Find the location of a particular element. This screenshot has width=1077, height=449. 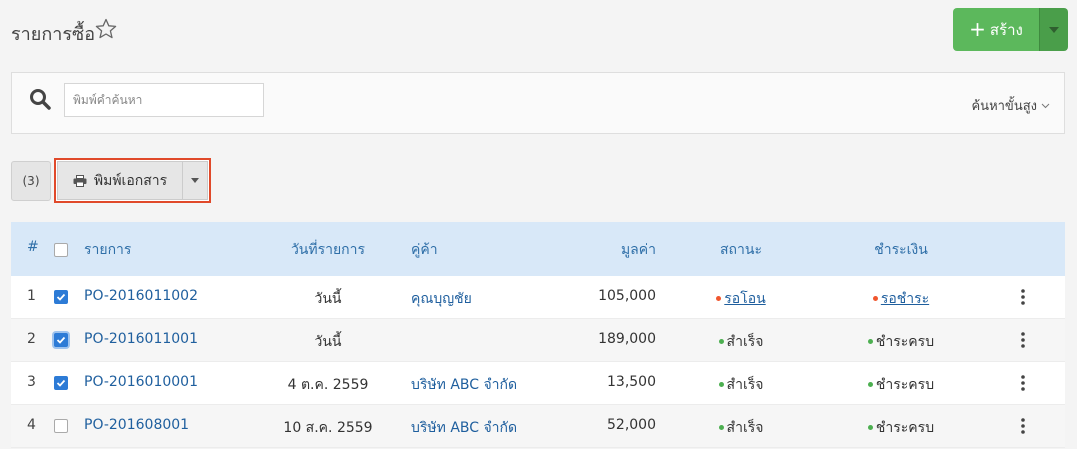

status-cell: รอโอน is located at coordinates (741, 299).